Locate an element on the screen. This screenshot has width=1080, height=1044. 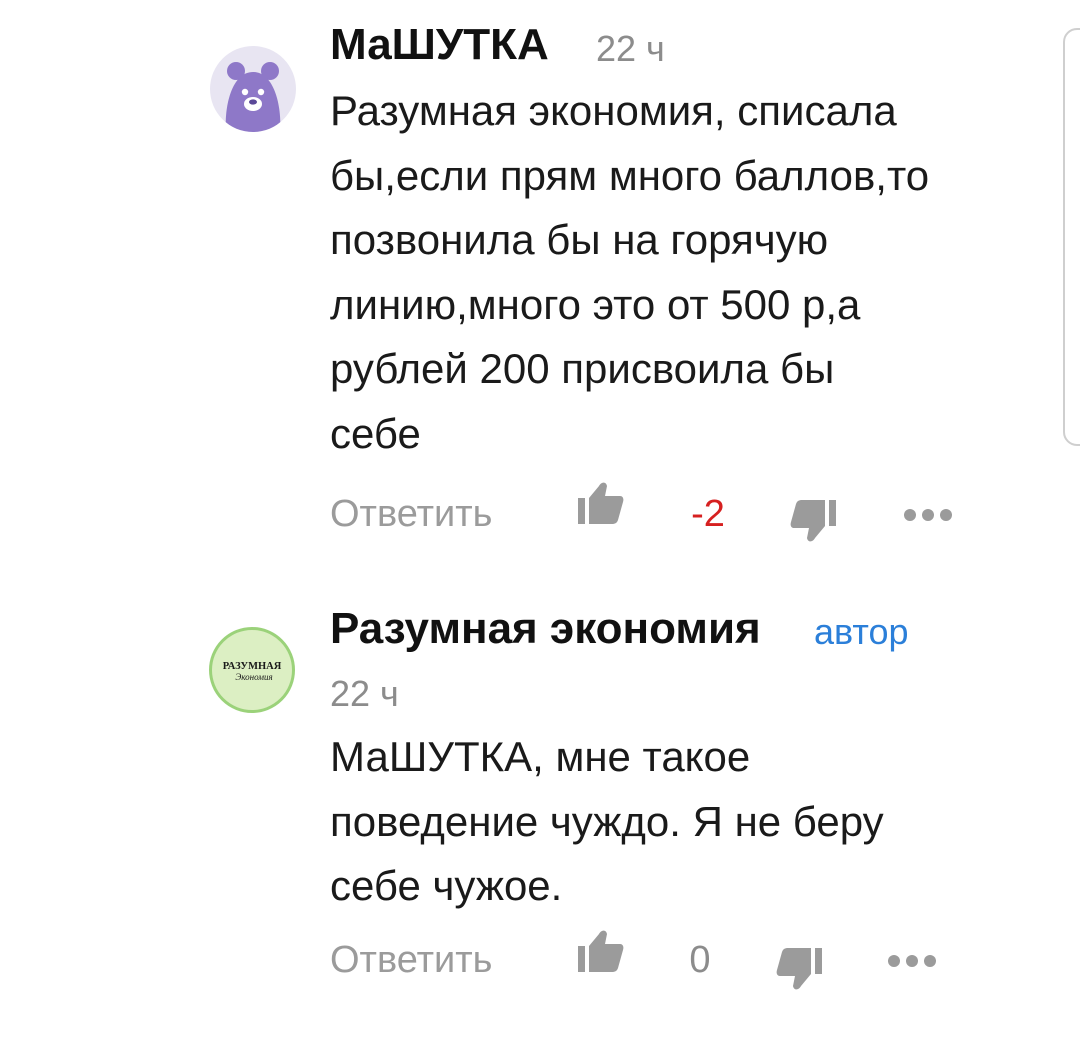
comment-author: Разумная экономия is located at coordinates (545, 629).